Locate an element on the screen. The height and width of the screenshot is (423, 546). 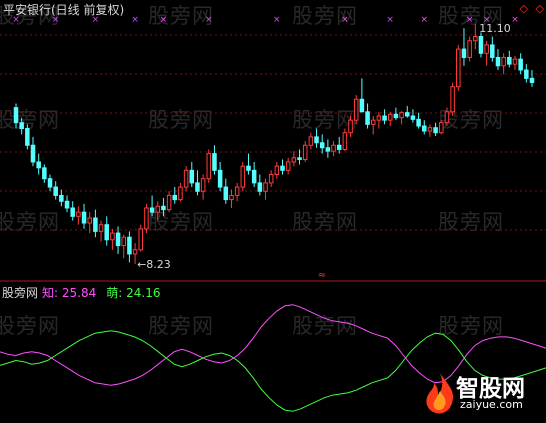
logo-url: zaiyue.com is located at coordinates (491, 404).